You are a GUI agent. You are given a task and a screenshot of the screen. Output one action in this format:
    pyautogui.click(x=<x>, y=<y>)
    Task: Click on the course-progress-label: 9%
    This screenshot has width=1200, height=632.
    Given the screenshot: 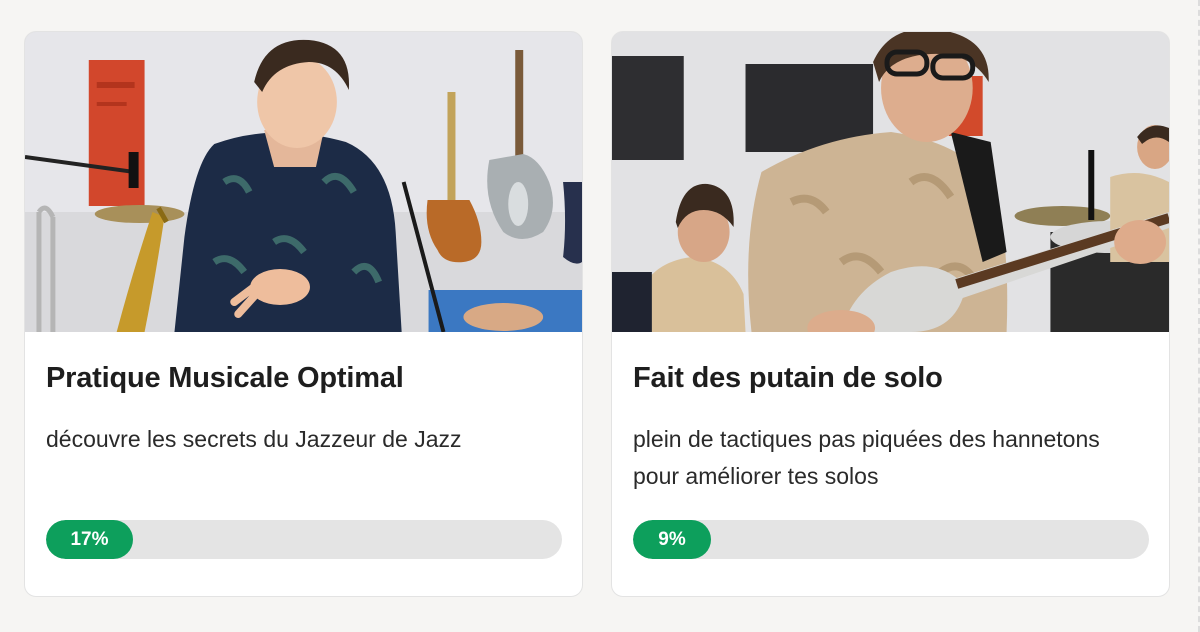 What is the action you would take?
    pyautogui.click(x=672, y=539)
    